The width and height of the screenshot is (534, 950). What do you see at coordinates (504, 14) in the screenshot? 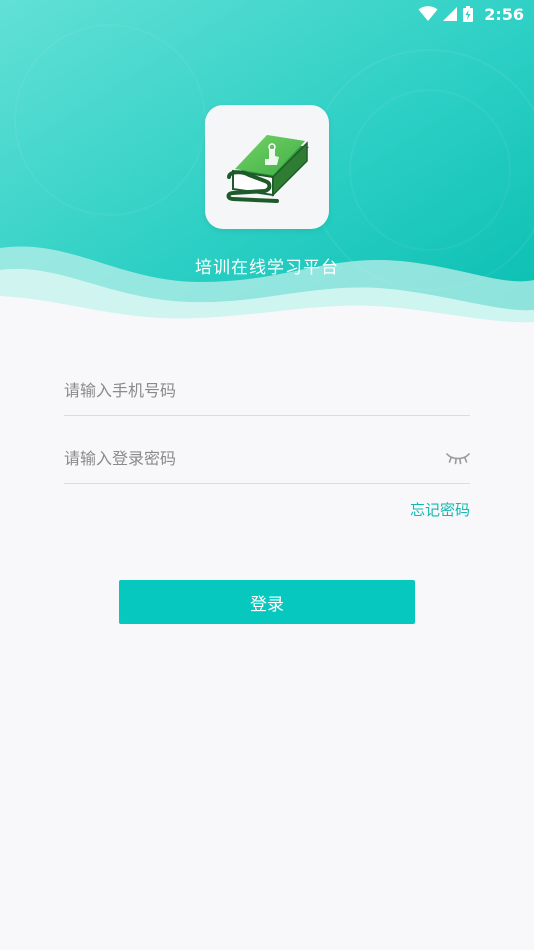
I see `status-time: 2:56` at bounding box center [504, 14].